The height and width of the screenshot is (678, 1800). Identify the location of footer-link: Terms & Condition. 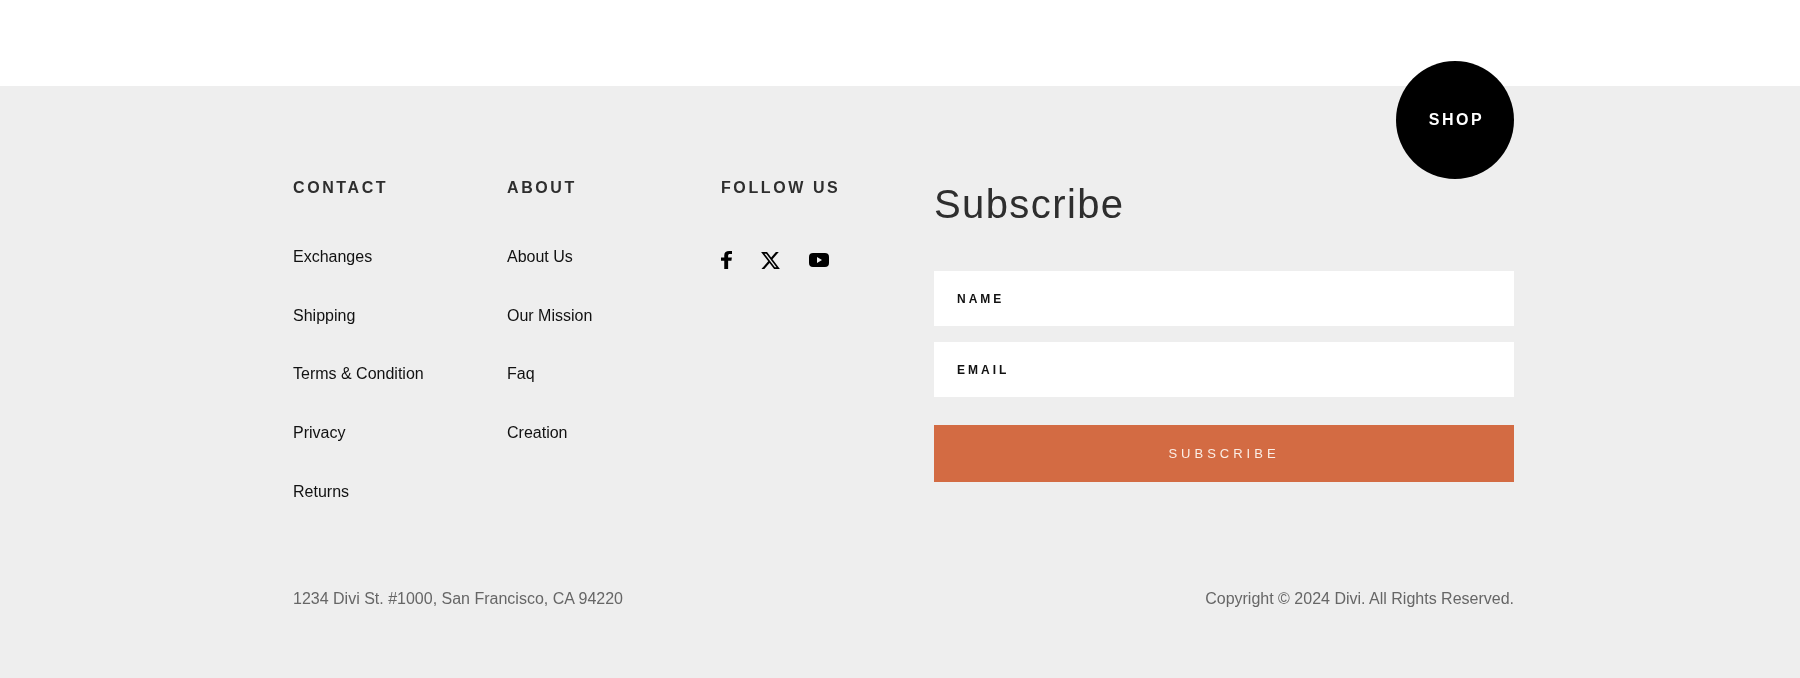
(358, 374).